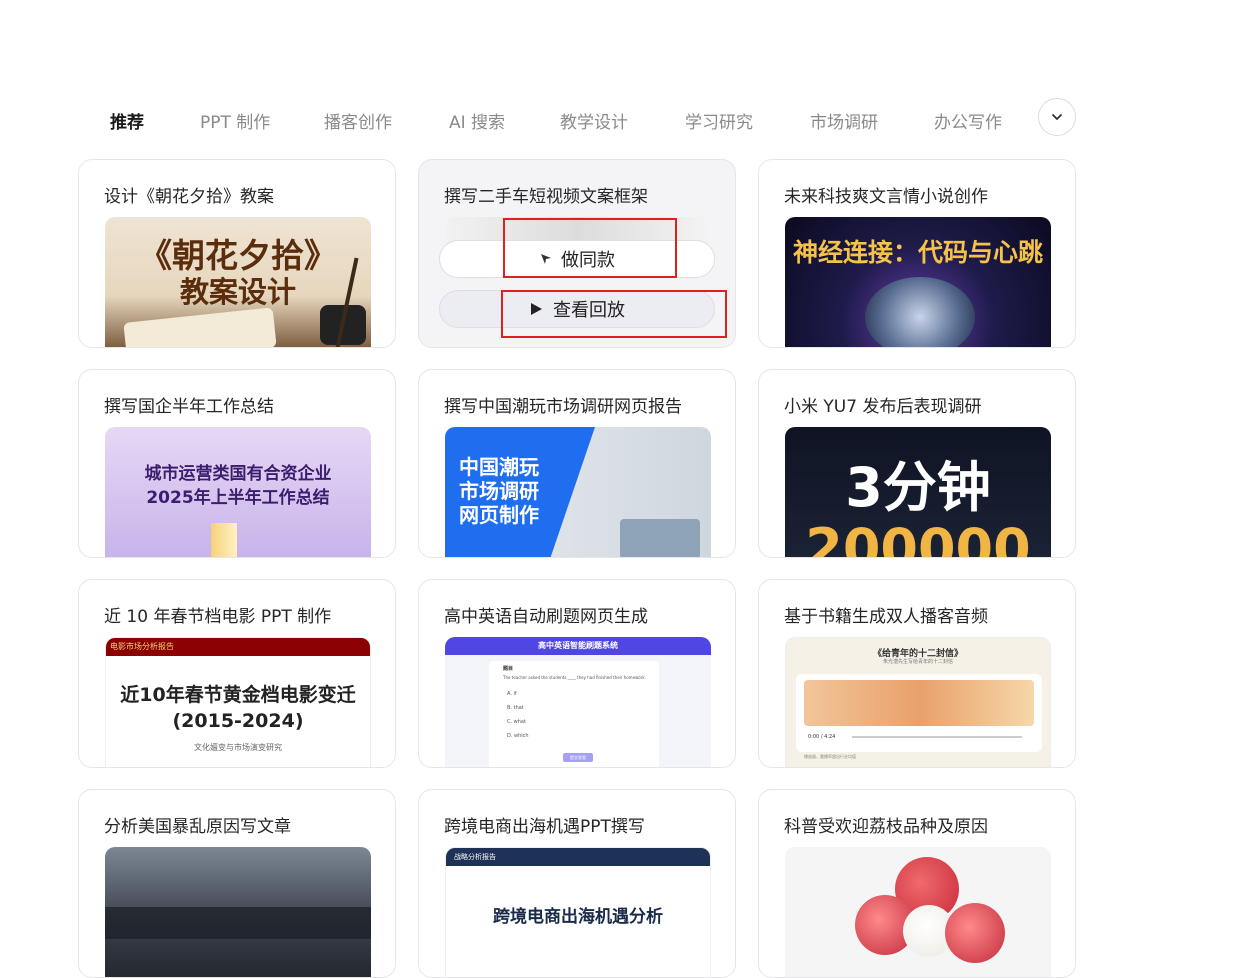 This screenshot has height=978, width=1250. Describe the element at coordinates (475, 857) in the screenshot. I see `thumb-header: 战略分析报告` at that location.